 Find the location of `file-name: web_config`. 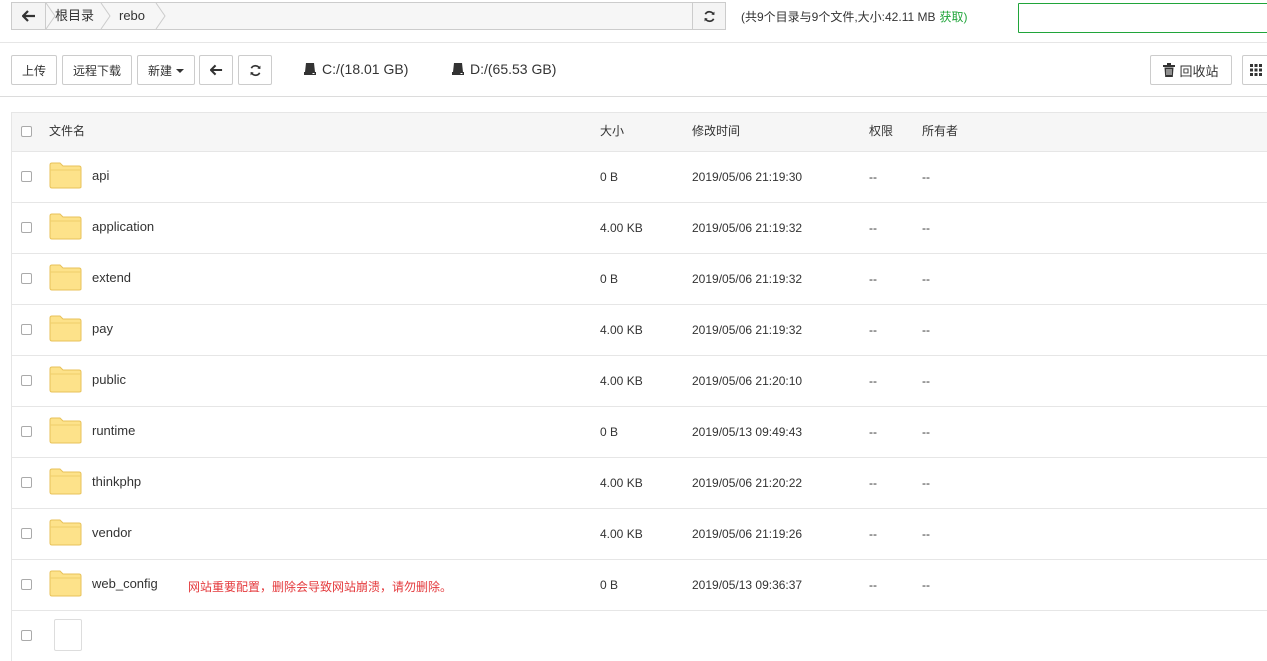

file-name: web_config is located at coordinates (125, 583).